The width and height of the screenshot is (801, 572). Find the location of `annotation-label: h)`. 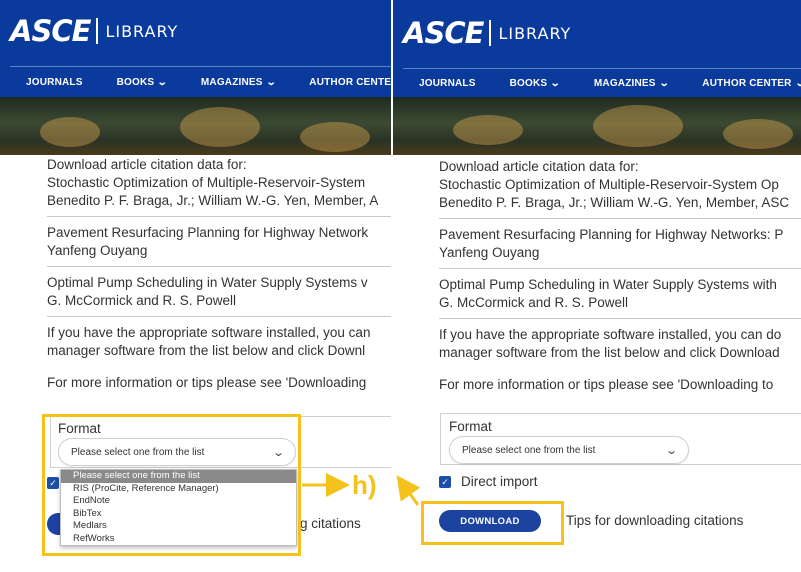

annotation-label: h) is located at coordinates (364, 485).